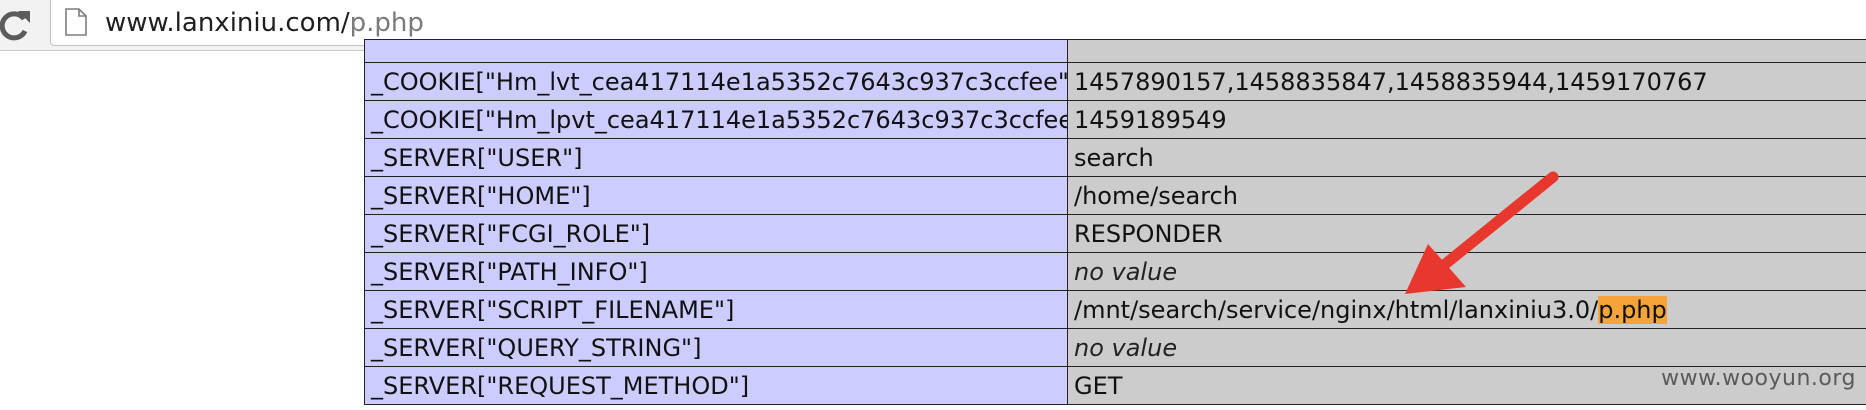 The image size is (1866, 410). I want to click on table-row: _SERVER["FCGI_ROLE"] RESPONDER, so click(1115, 233).